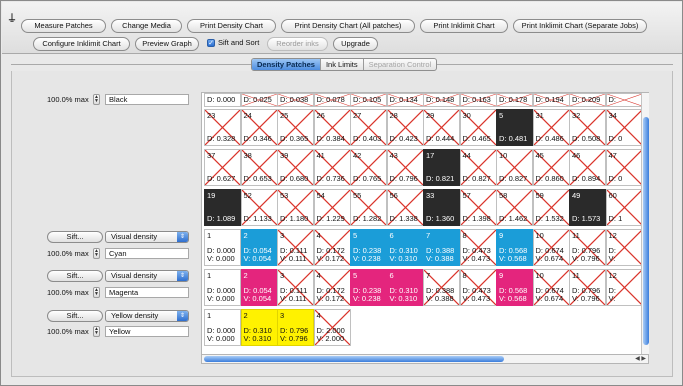 This screenshot has width=683, height=386. Describe the element at coordinates (147, 316) in the screenshot. I see `yellow-density-select: Yellow density ⇕` at that location.